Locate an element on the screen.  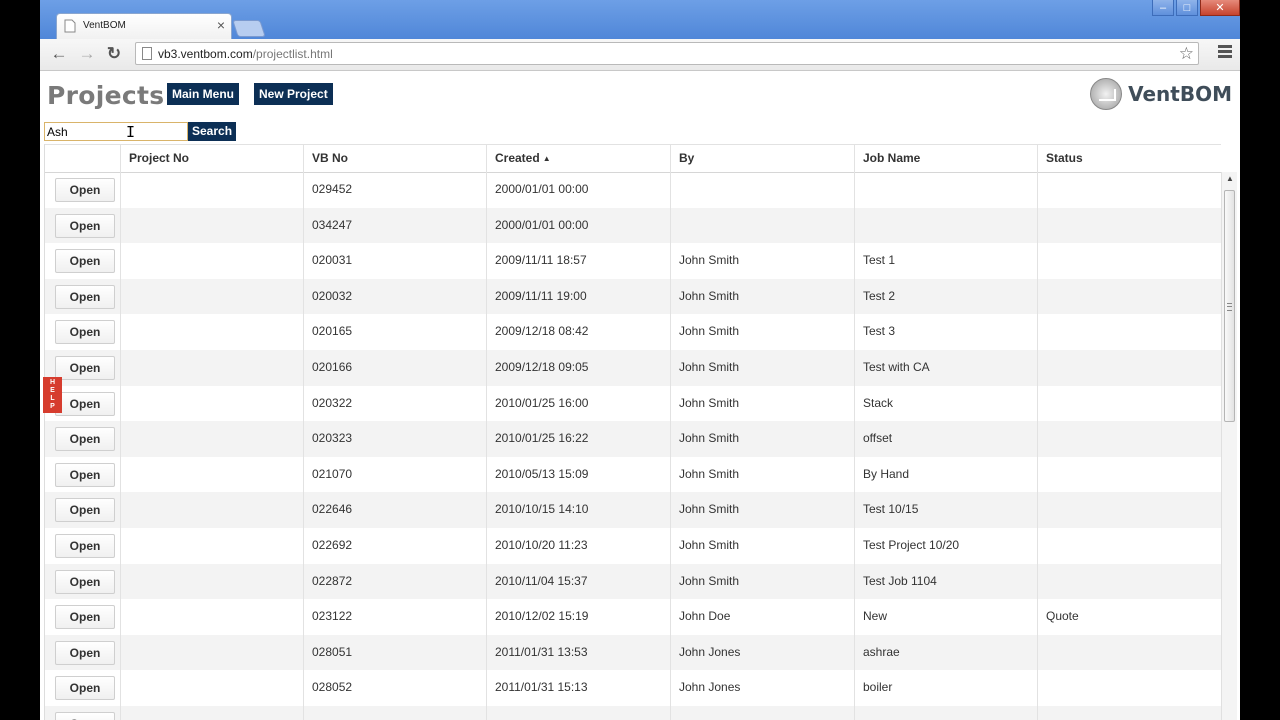
column-header-vb-no: VB No is located at coordinates (395, 158).